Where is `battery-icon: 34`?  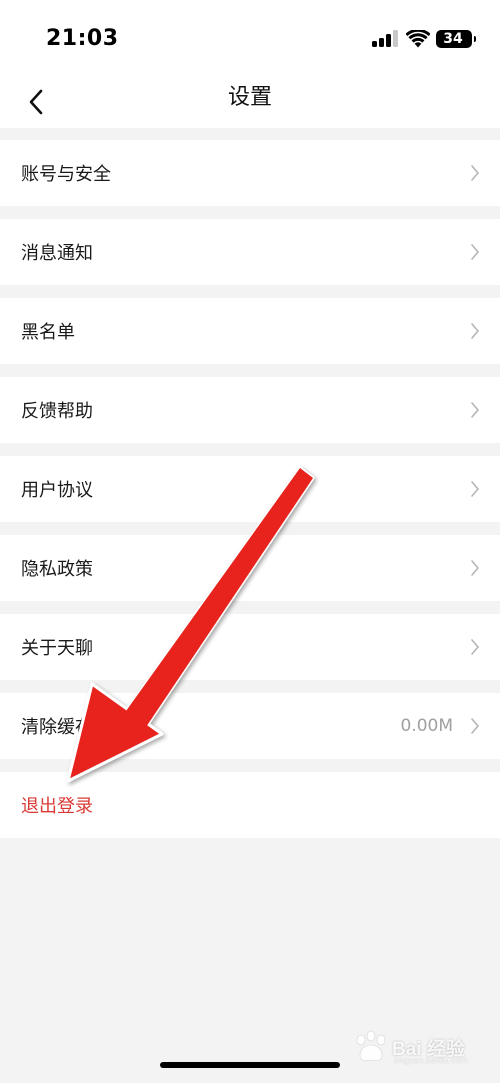 battery-icon: 34 is located at coordinates (456, 39).